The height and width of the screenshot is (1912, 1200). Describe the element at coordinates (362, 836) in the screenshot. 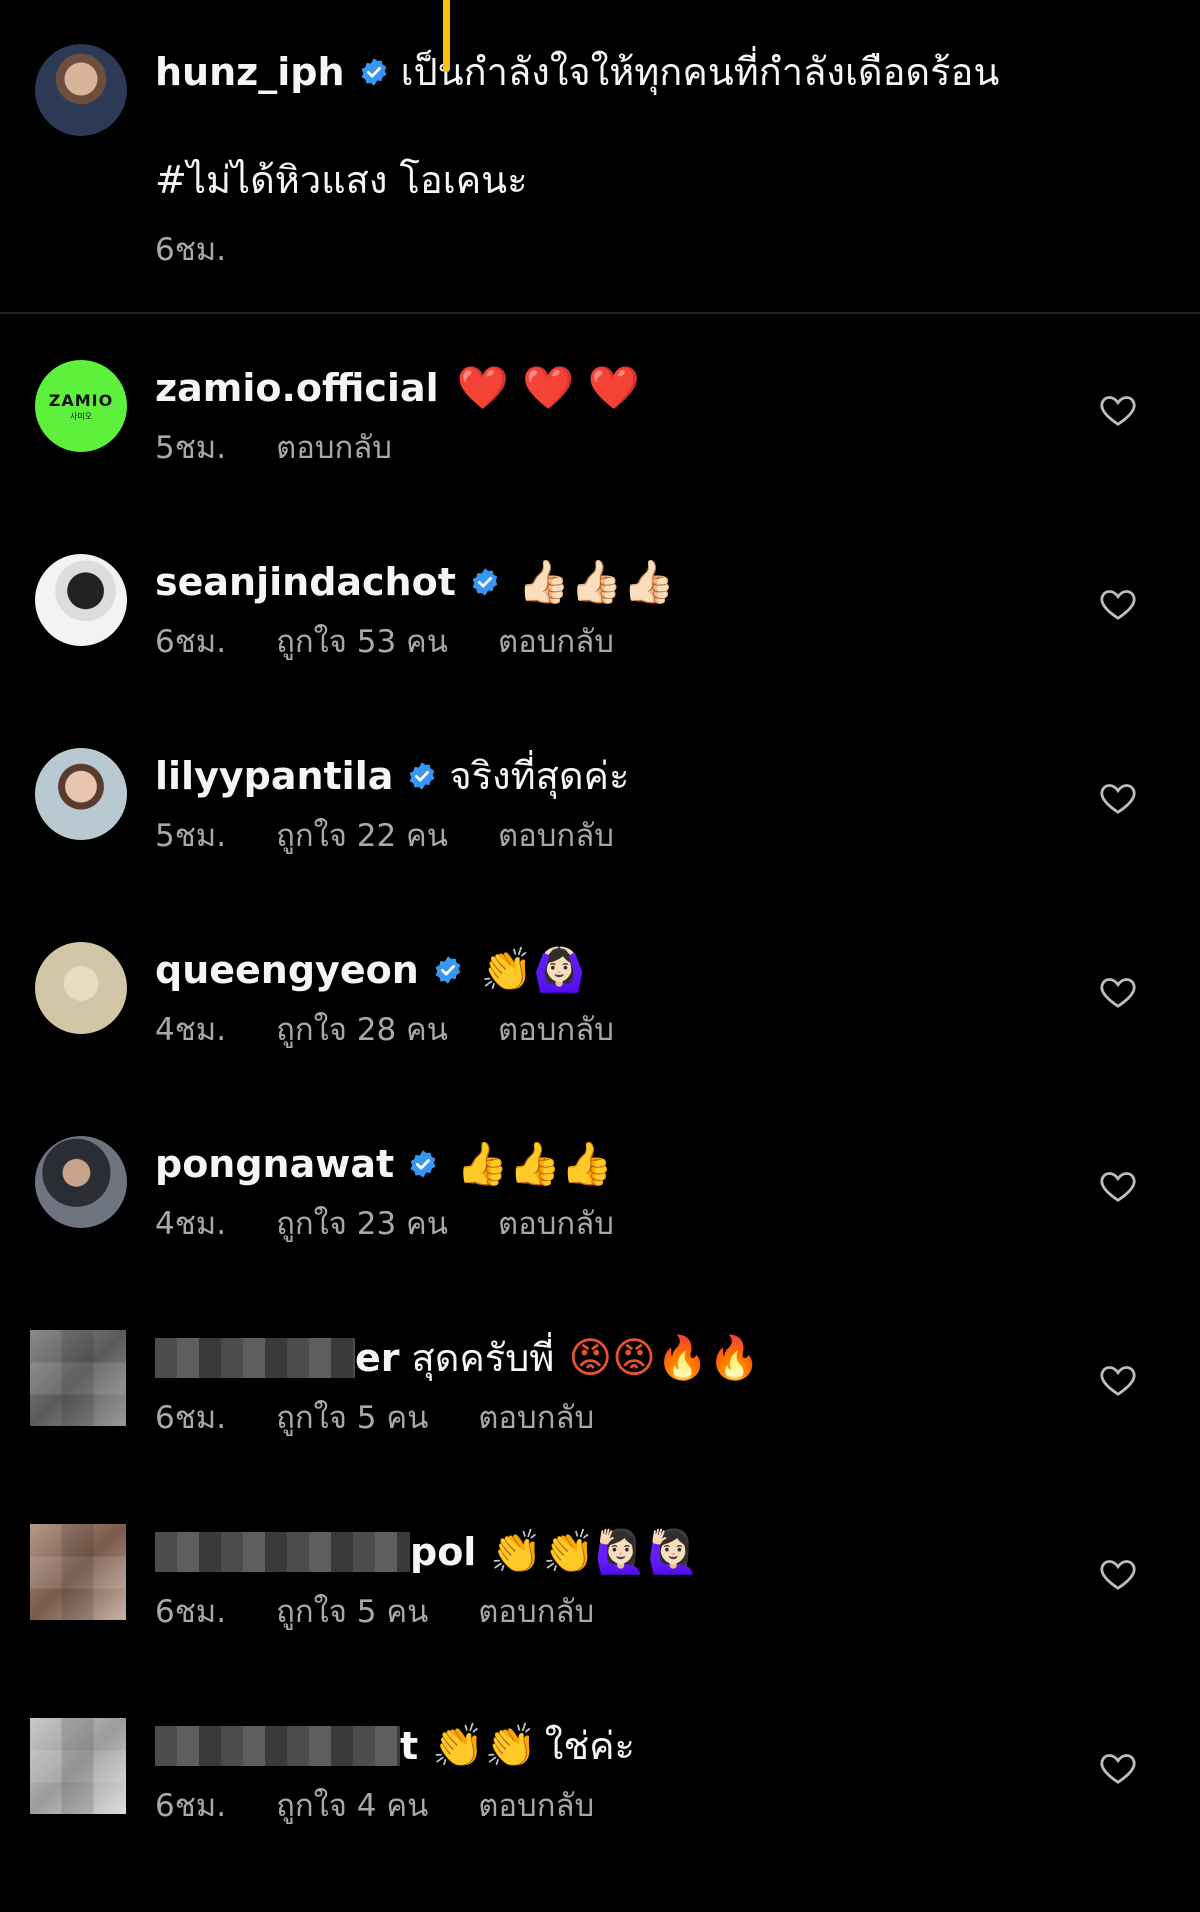

I see `comment-likes: ถูกใจ 22 คน` at that location.